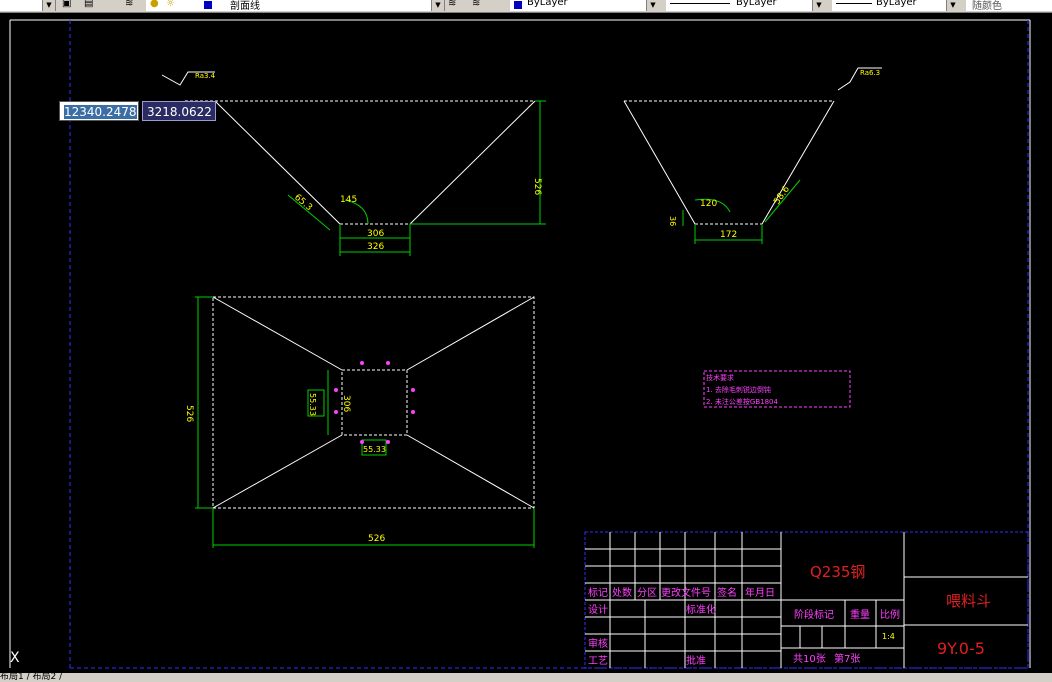 This screenshot has height=682, width=1052. I want to click on ucs-x-label: X, so click(15, 658).